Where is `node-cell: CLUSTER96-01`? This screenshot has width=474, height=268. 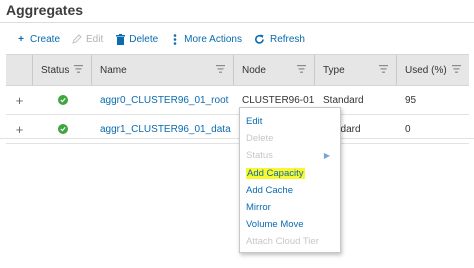 node-cell: CLUSTER96-01 is located at coordinates (278, 100).